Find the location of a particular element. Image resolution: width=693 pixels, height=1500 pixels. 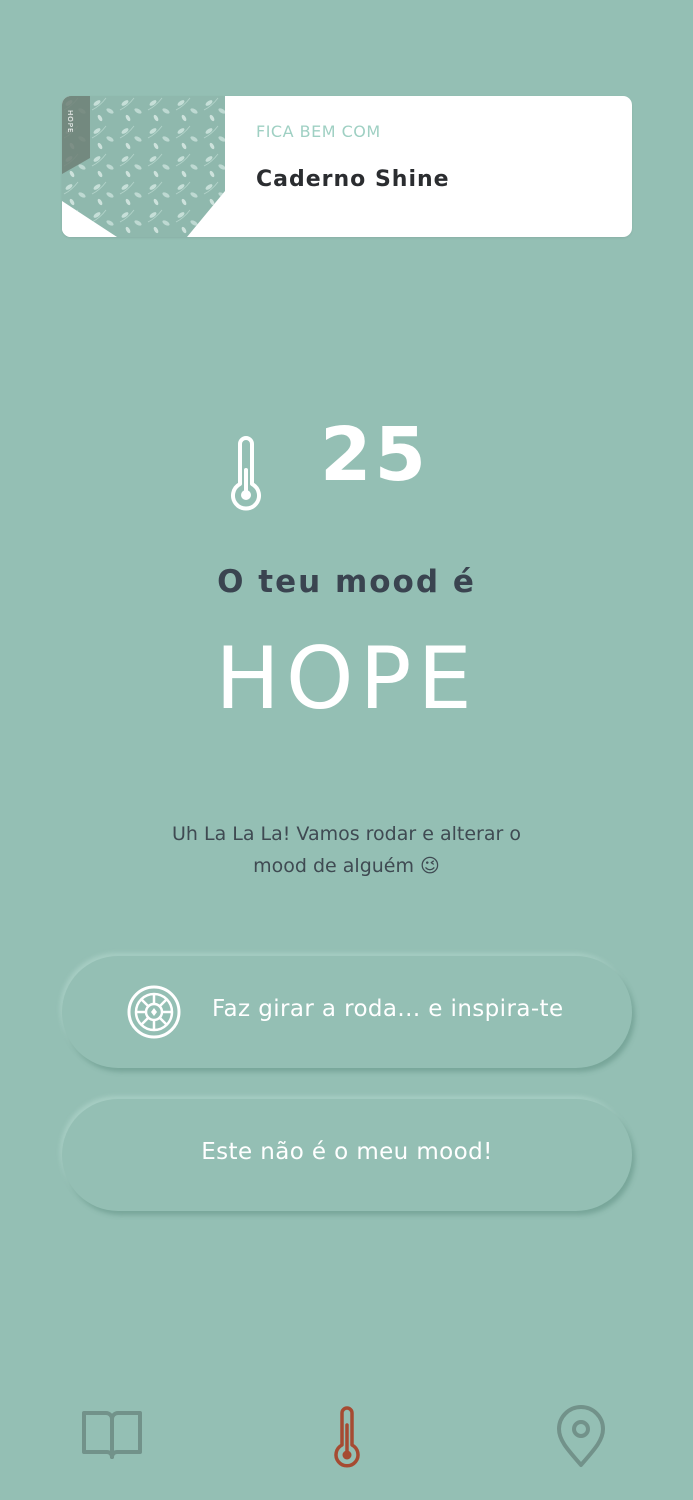

product-name: Caderno Shine is located at coordinates (353, 179).